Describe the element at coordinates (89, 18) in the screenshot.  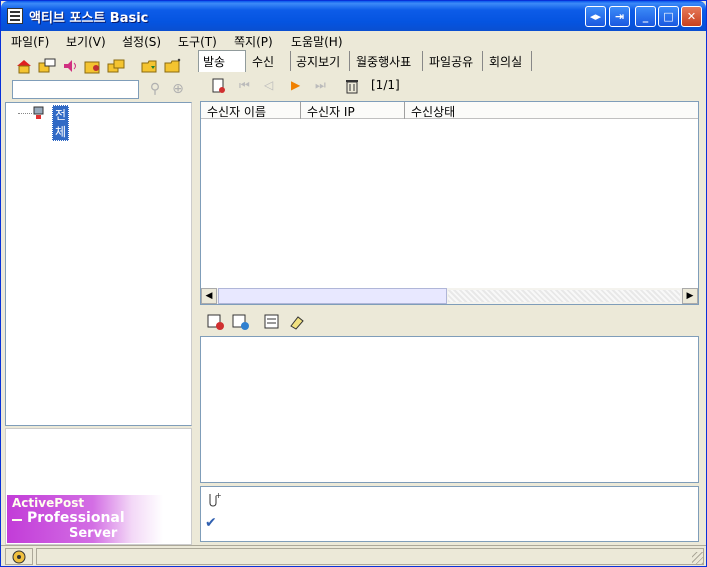
I see `window-title: 액티브 포스트 Basic` at that location.